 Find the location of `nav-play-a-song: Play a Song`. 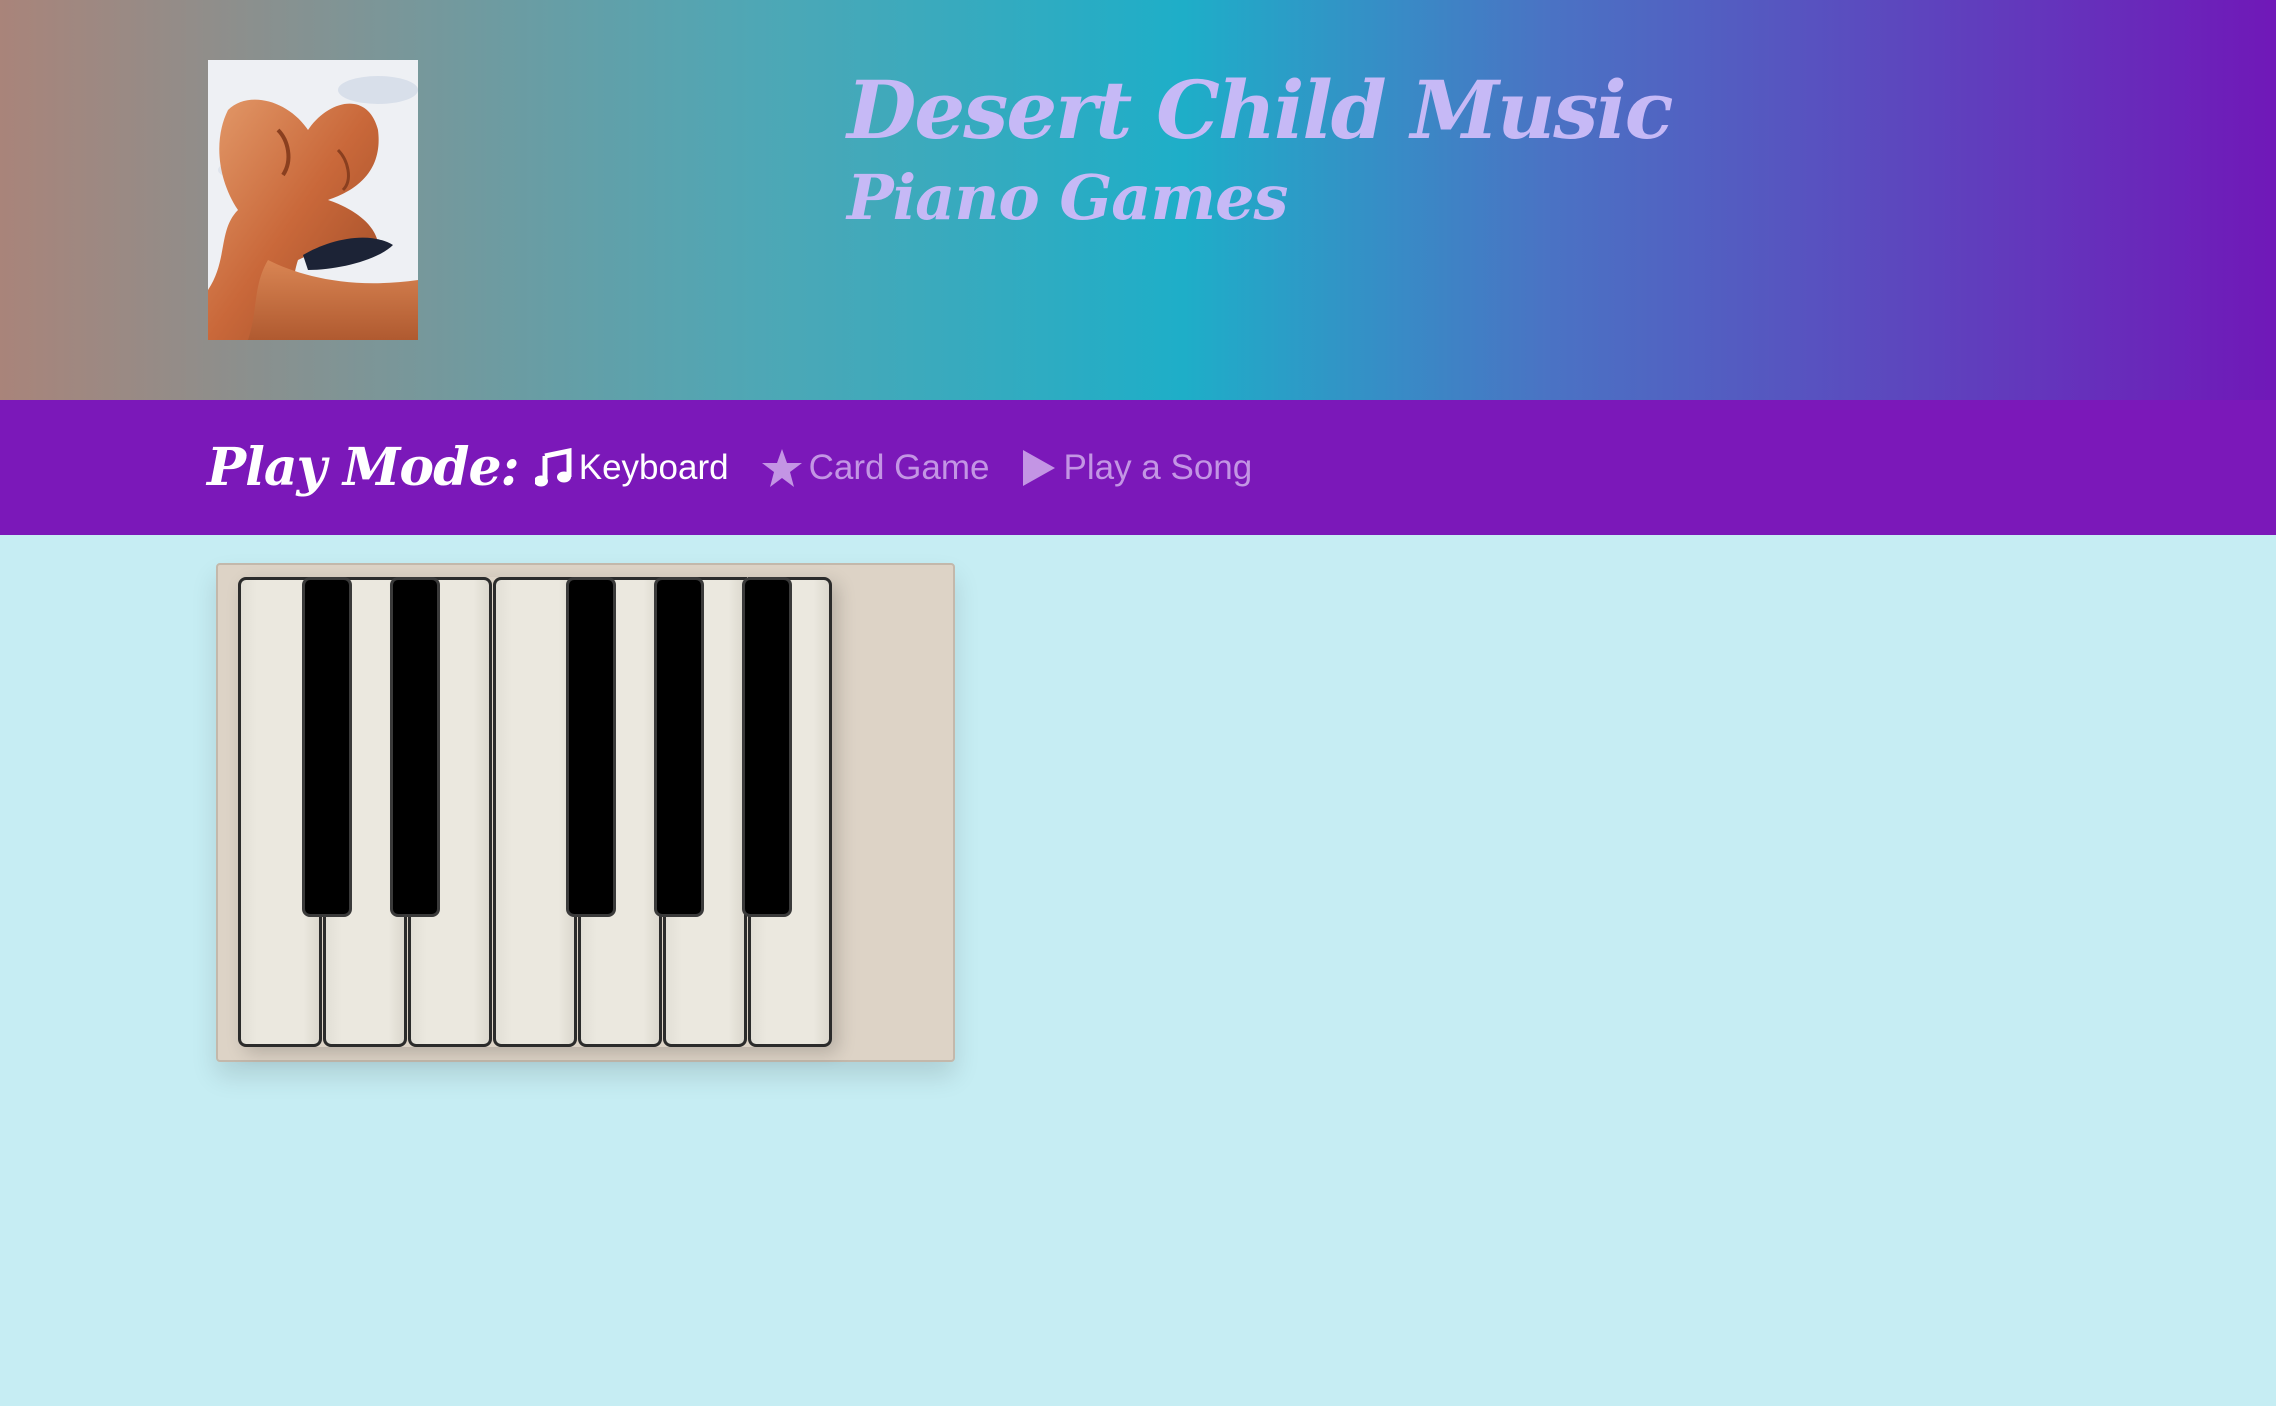

nav-play-a-song: Play a Song is located at coordinates (1136, 468).